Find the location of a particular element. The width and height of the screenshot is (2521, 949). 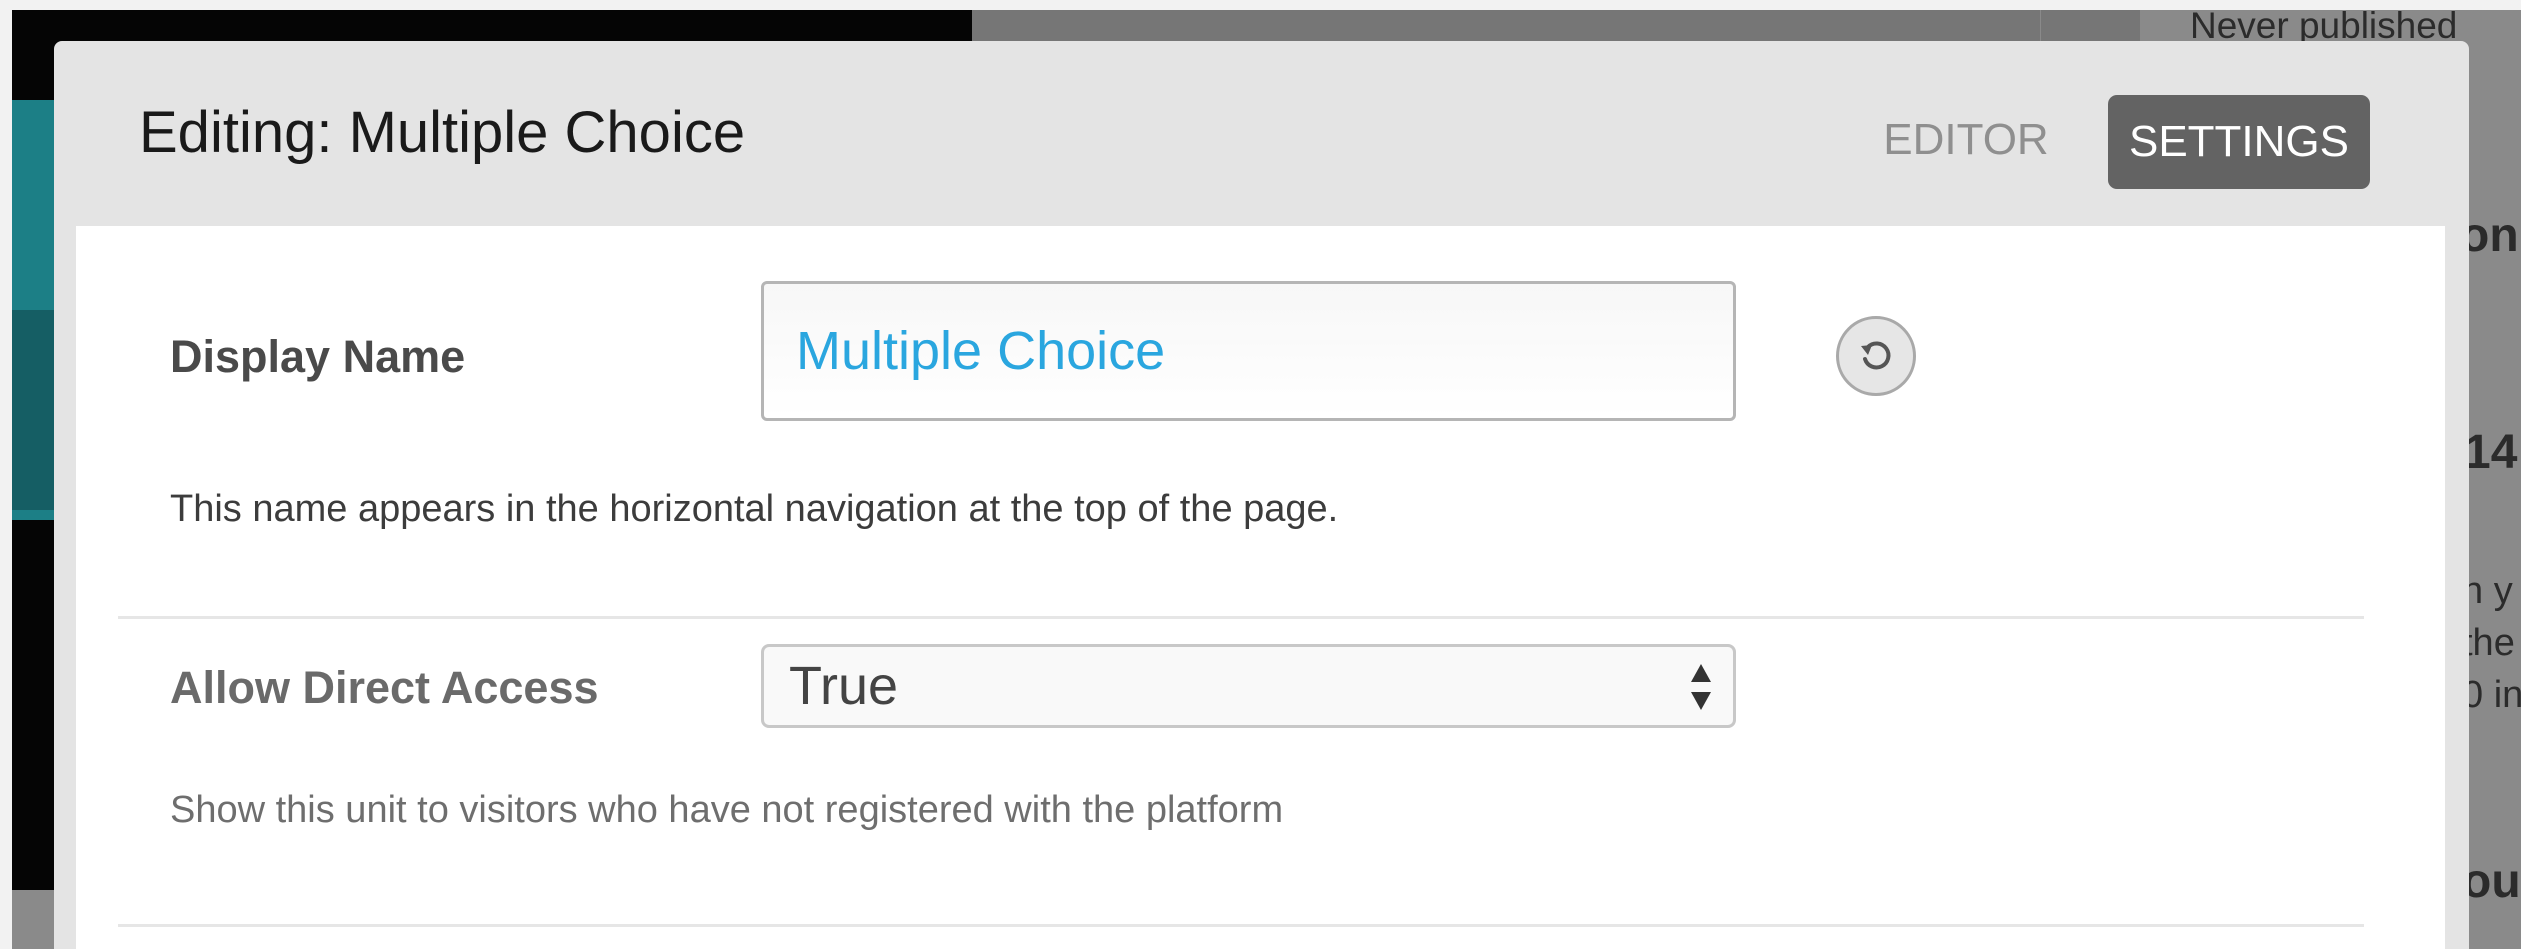

background-text-fragment: n y is located at coordinates (2487, 591).